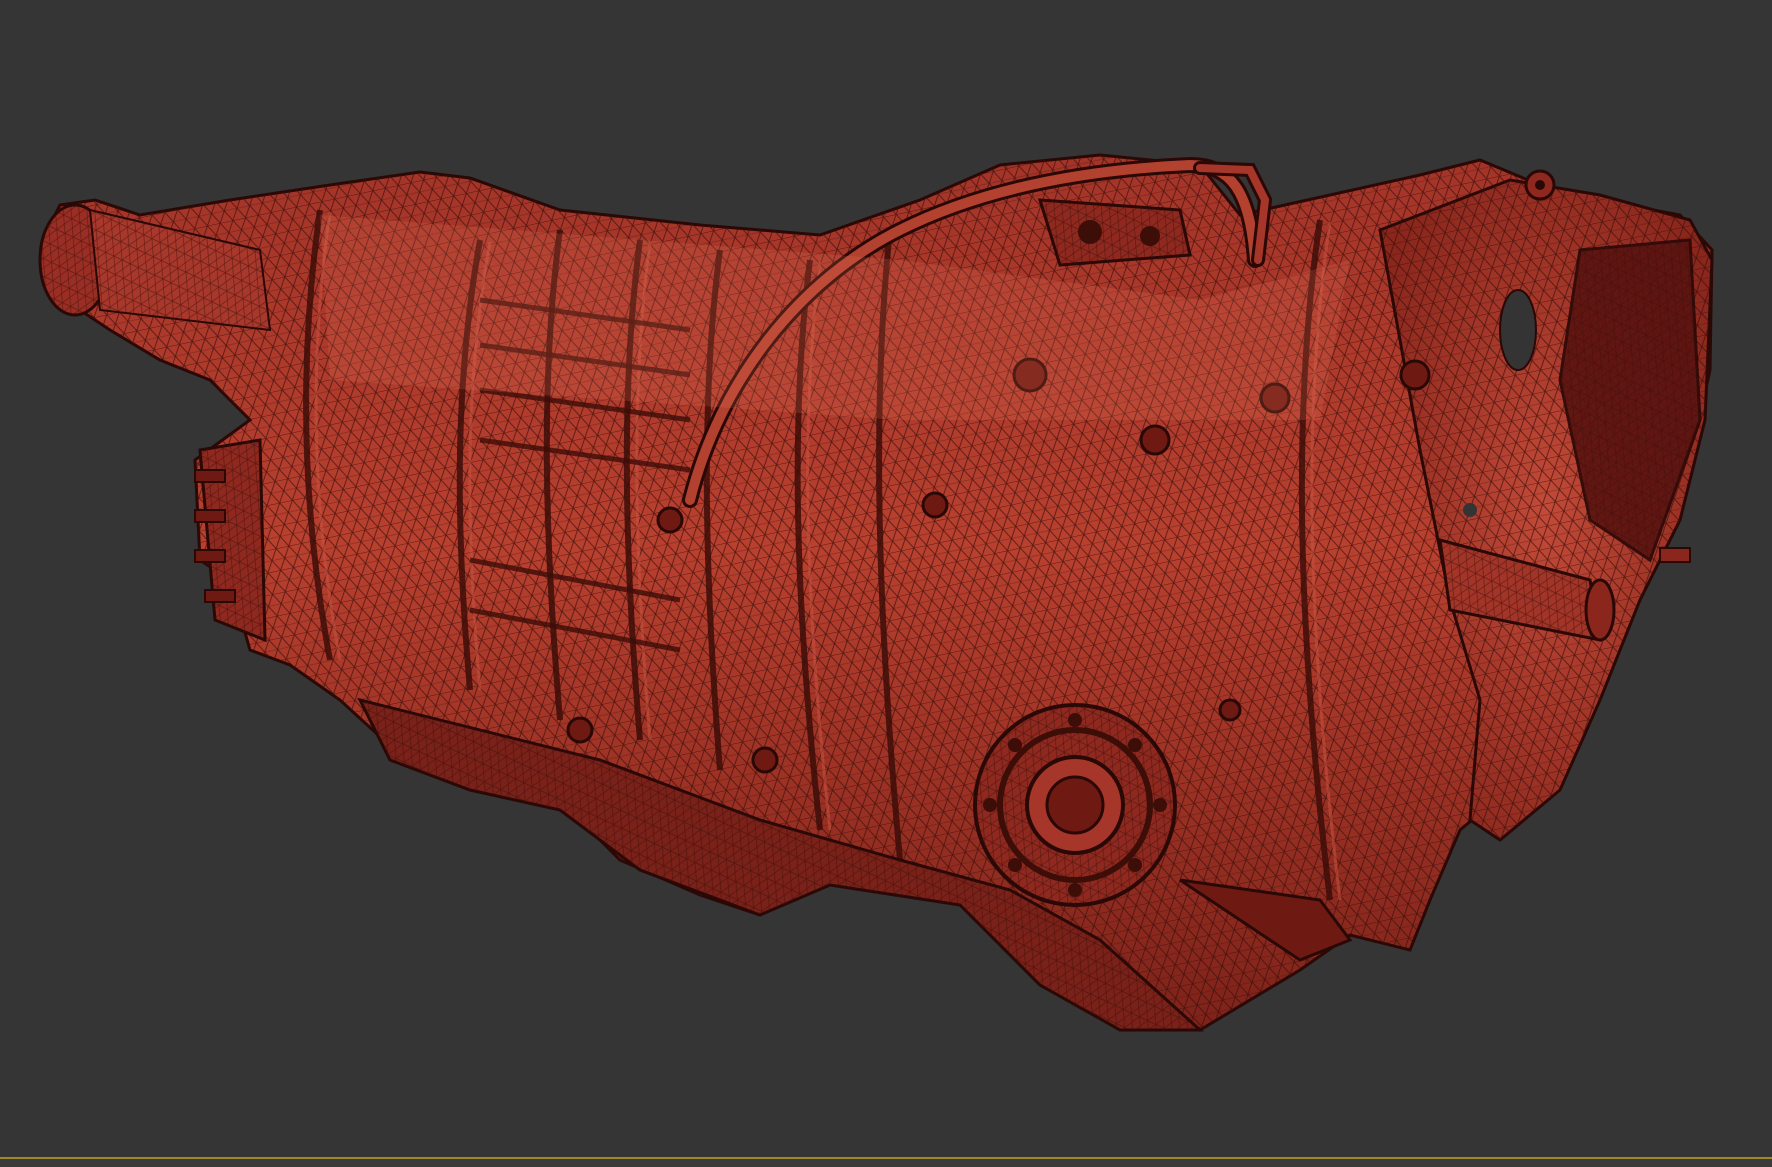 The width and height of the screenshot is (1772, 1167). Describe the element at coordinates (1075, 805) in the screenshot. I see `output-flange` at that location.